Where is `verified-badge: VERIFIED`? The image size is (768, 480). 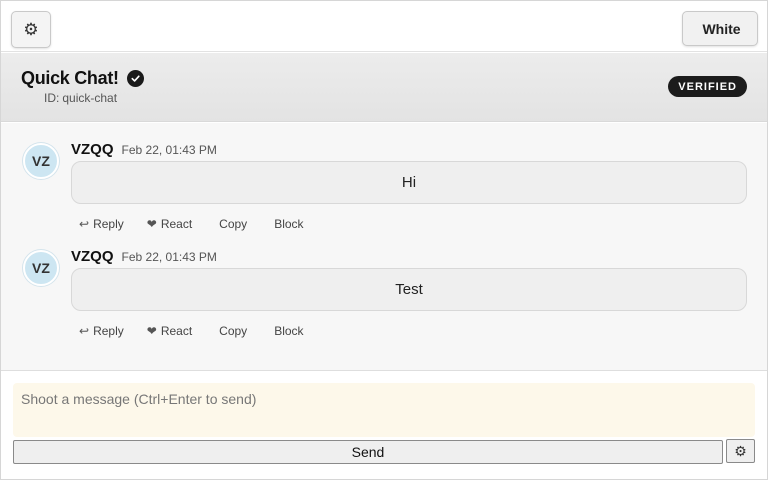
verified-badge: VERIFIED is located at coordinates (707, 86).